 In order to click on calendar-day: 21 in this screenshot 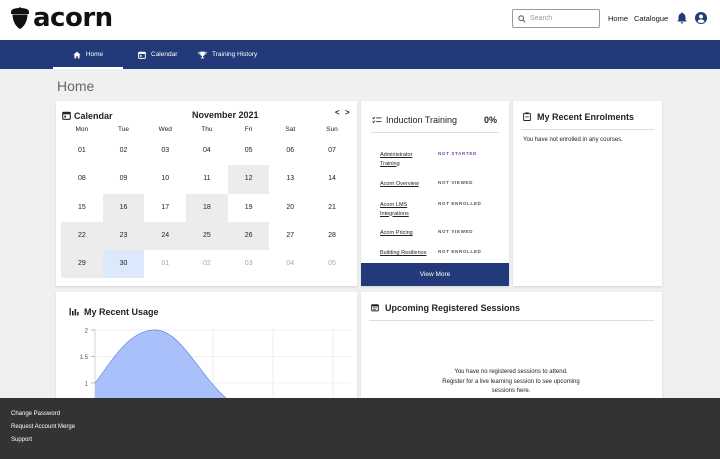, I will do `click(332, 208)`.